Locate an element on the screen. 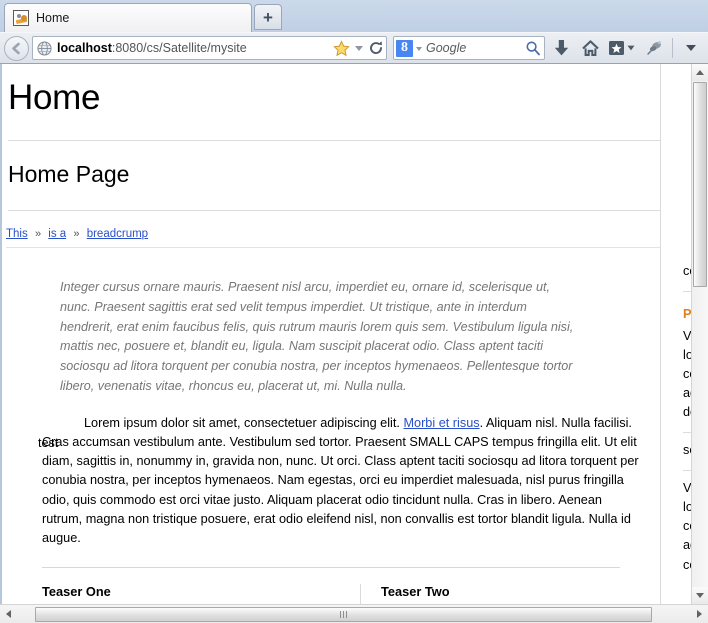 Image resolution: width=708 pixels, height=623 pixels. search-input: Google is located at coordinates (475, 48).